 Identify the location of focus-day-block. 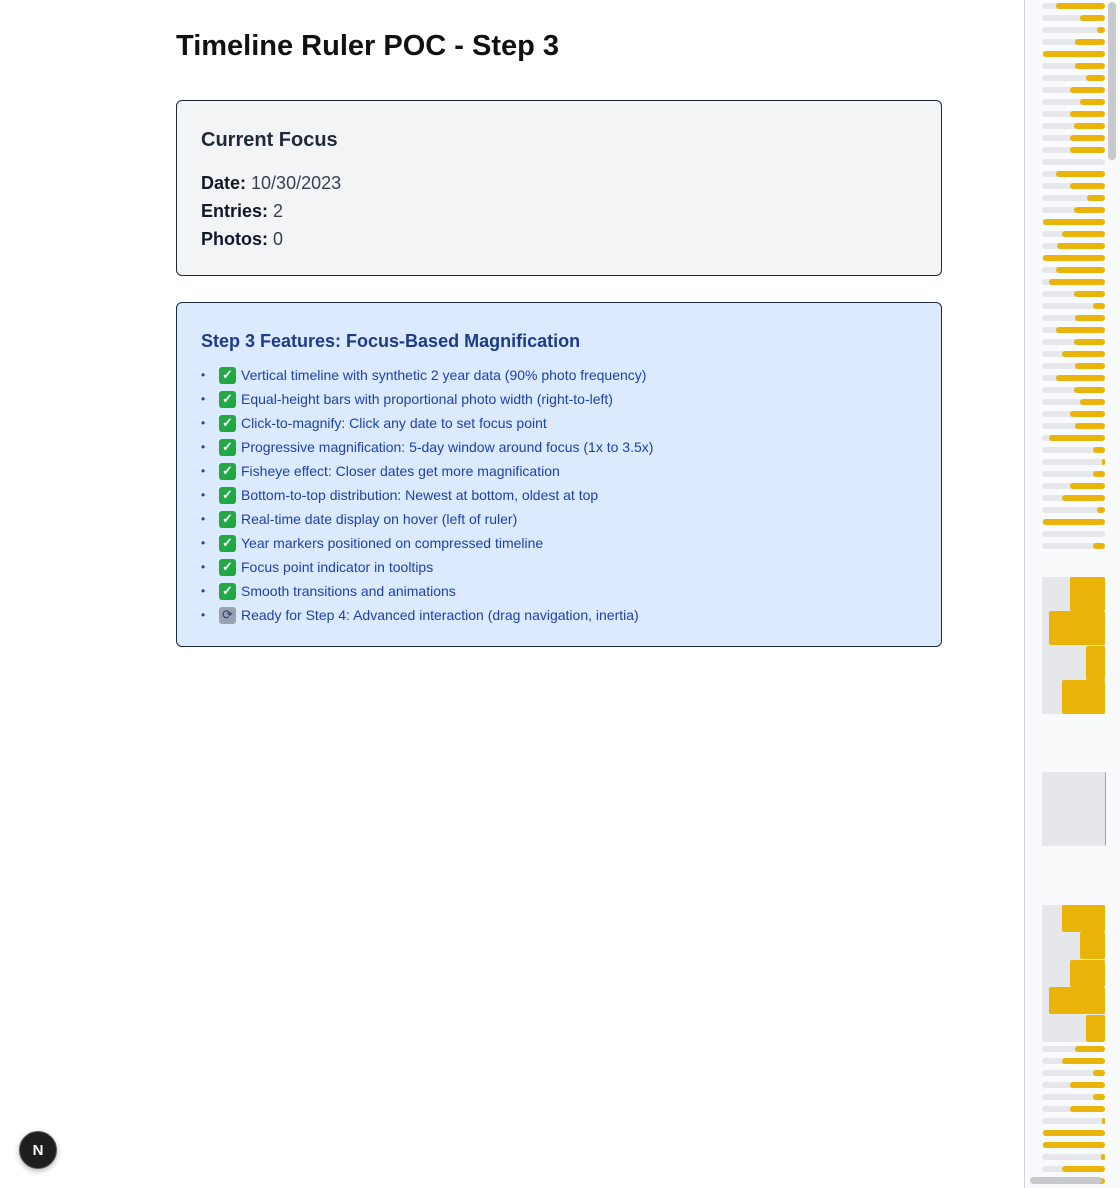
(1074, 809).